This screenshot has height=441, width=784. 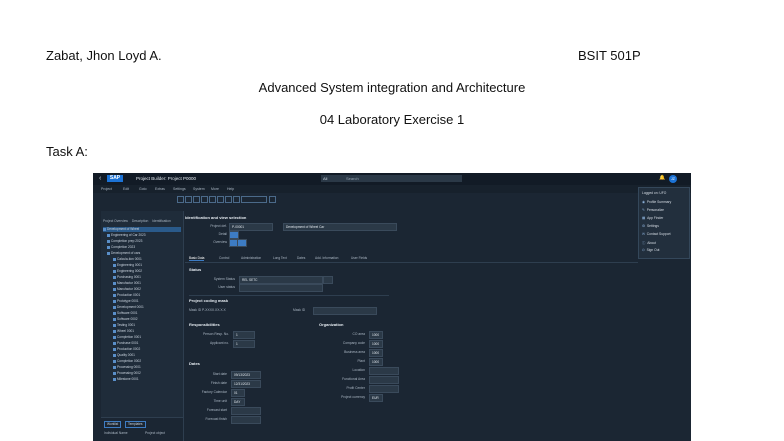 What do you see at coordinates (326, 258) in the screenshot?
I see `tab-add-information: Add. Information` at bounding box center [326, 258].